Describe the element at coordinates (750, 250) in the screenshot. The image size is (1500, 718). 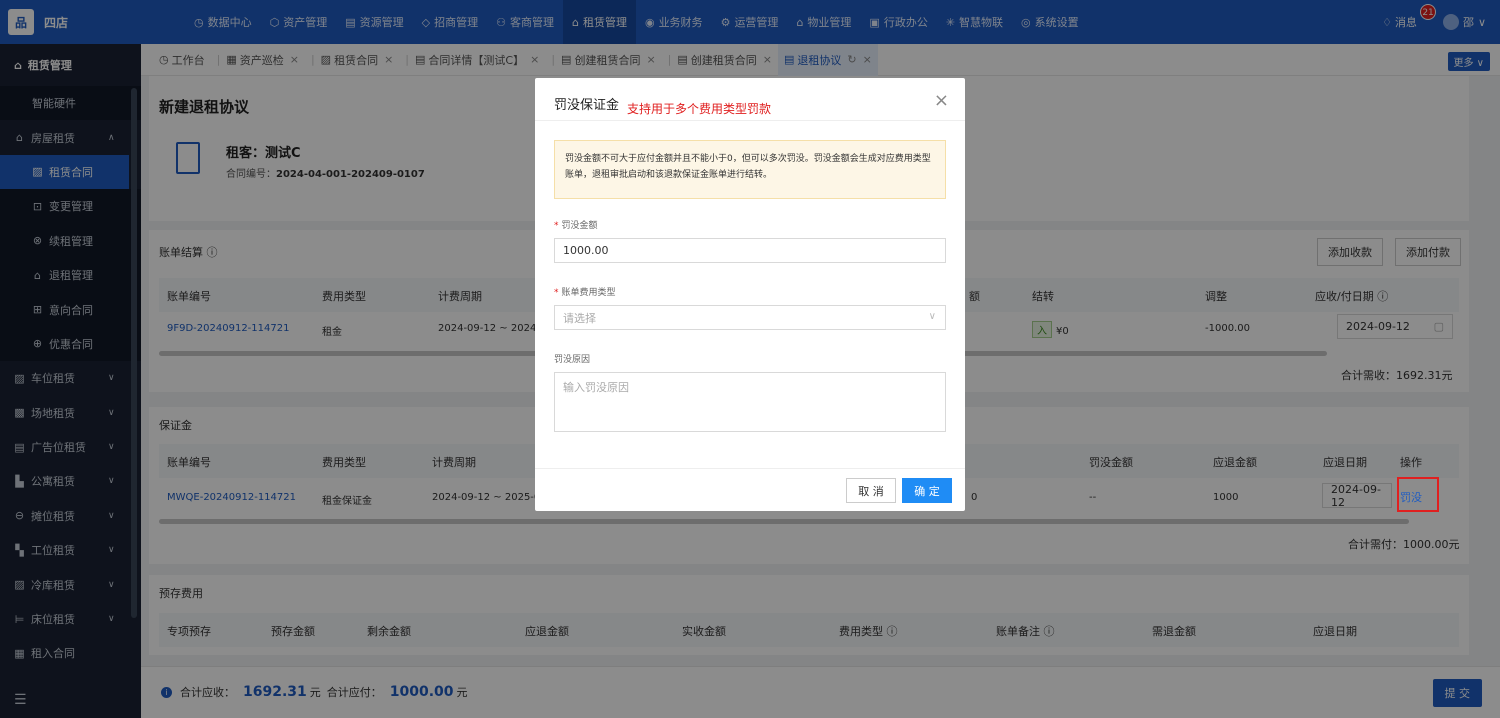
I see `penalty-amount-input: 1000.00` at that location.